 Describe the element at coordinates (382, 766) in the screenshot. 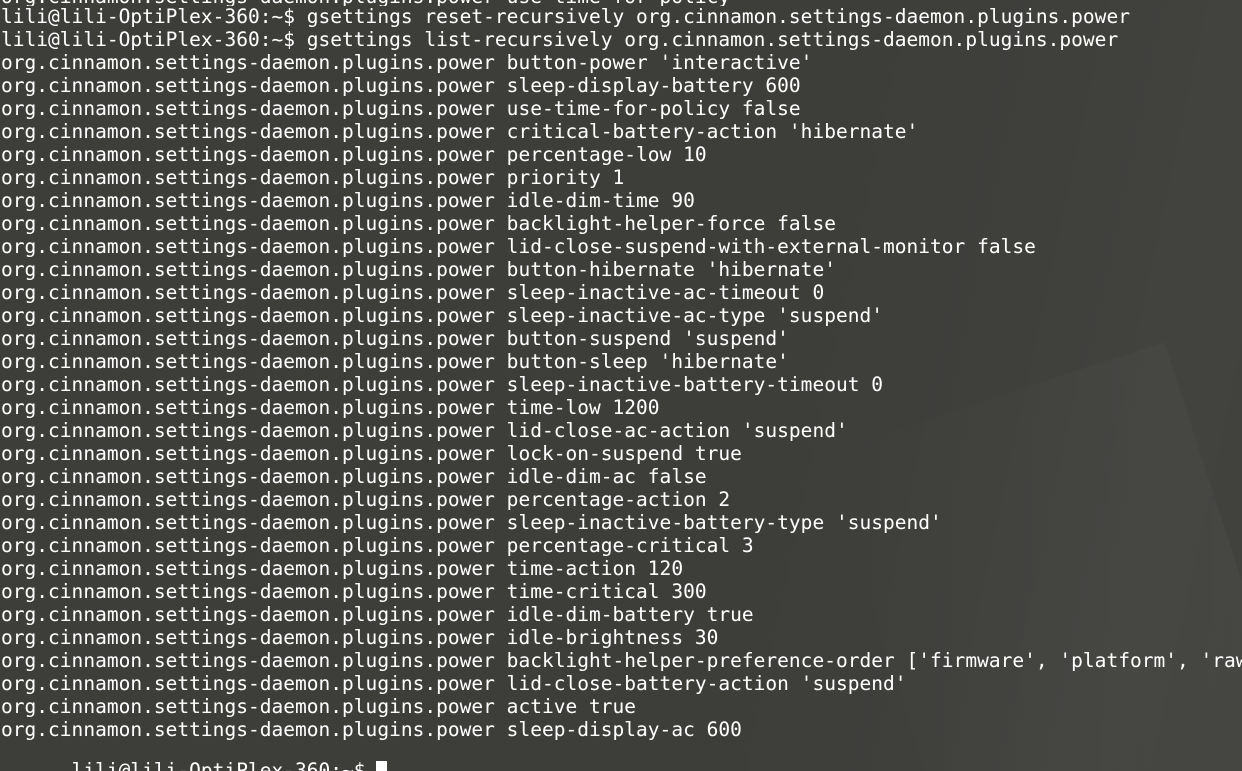

I see `block-cursor` at that location.